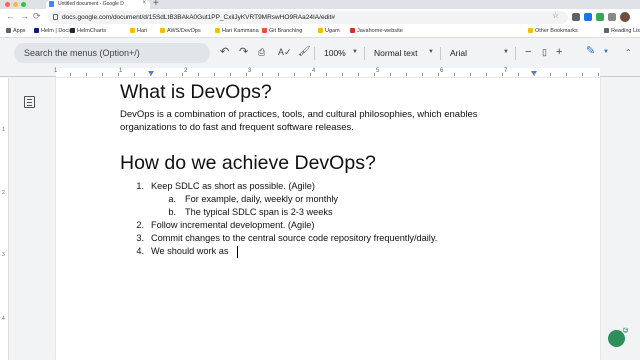 This screenshot has width=640, height=360. What do you see at coordinates (618, 337) in the screenshot?
I see `explore-button: 2` at bounding box center [618, 337].